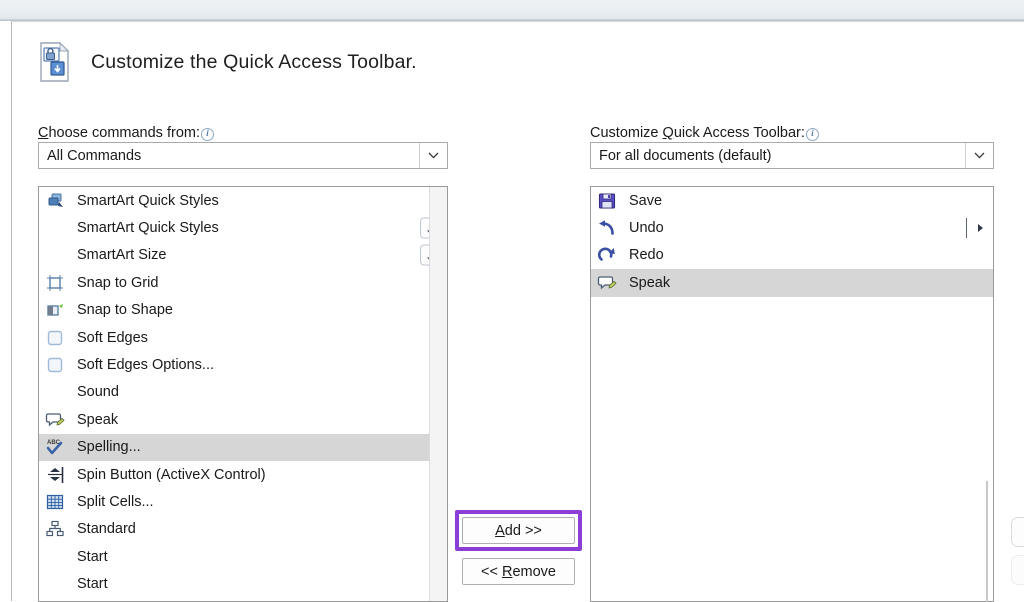 Image resolution: width=1024 pixels, height=602 pixels. What do you see at coordinates (243, 282) in the screenshot?
I see `list-item: Snap to Grid` at bounding box center [243, 282].